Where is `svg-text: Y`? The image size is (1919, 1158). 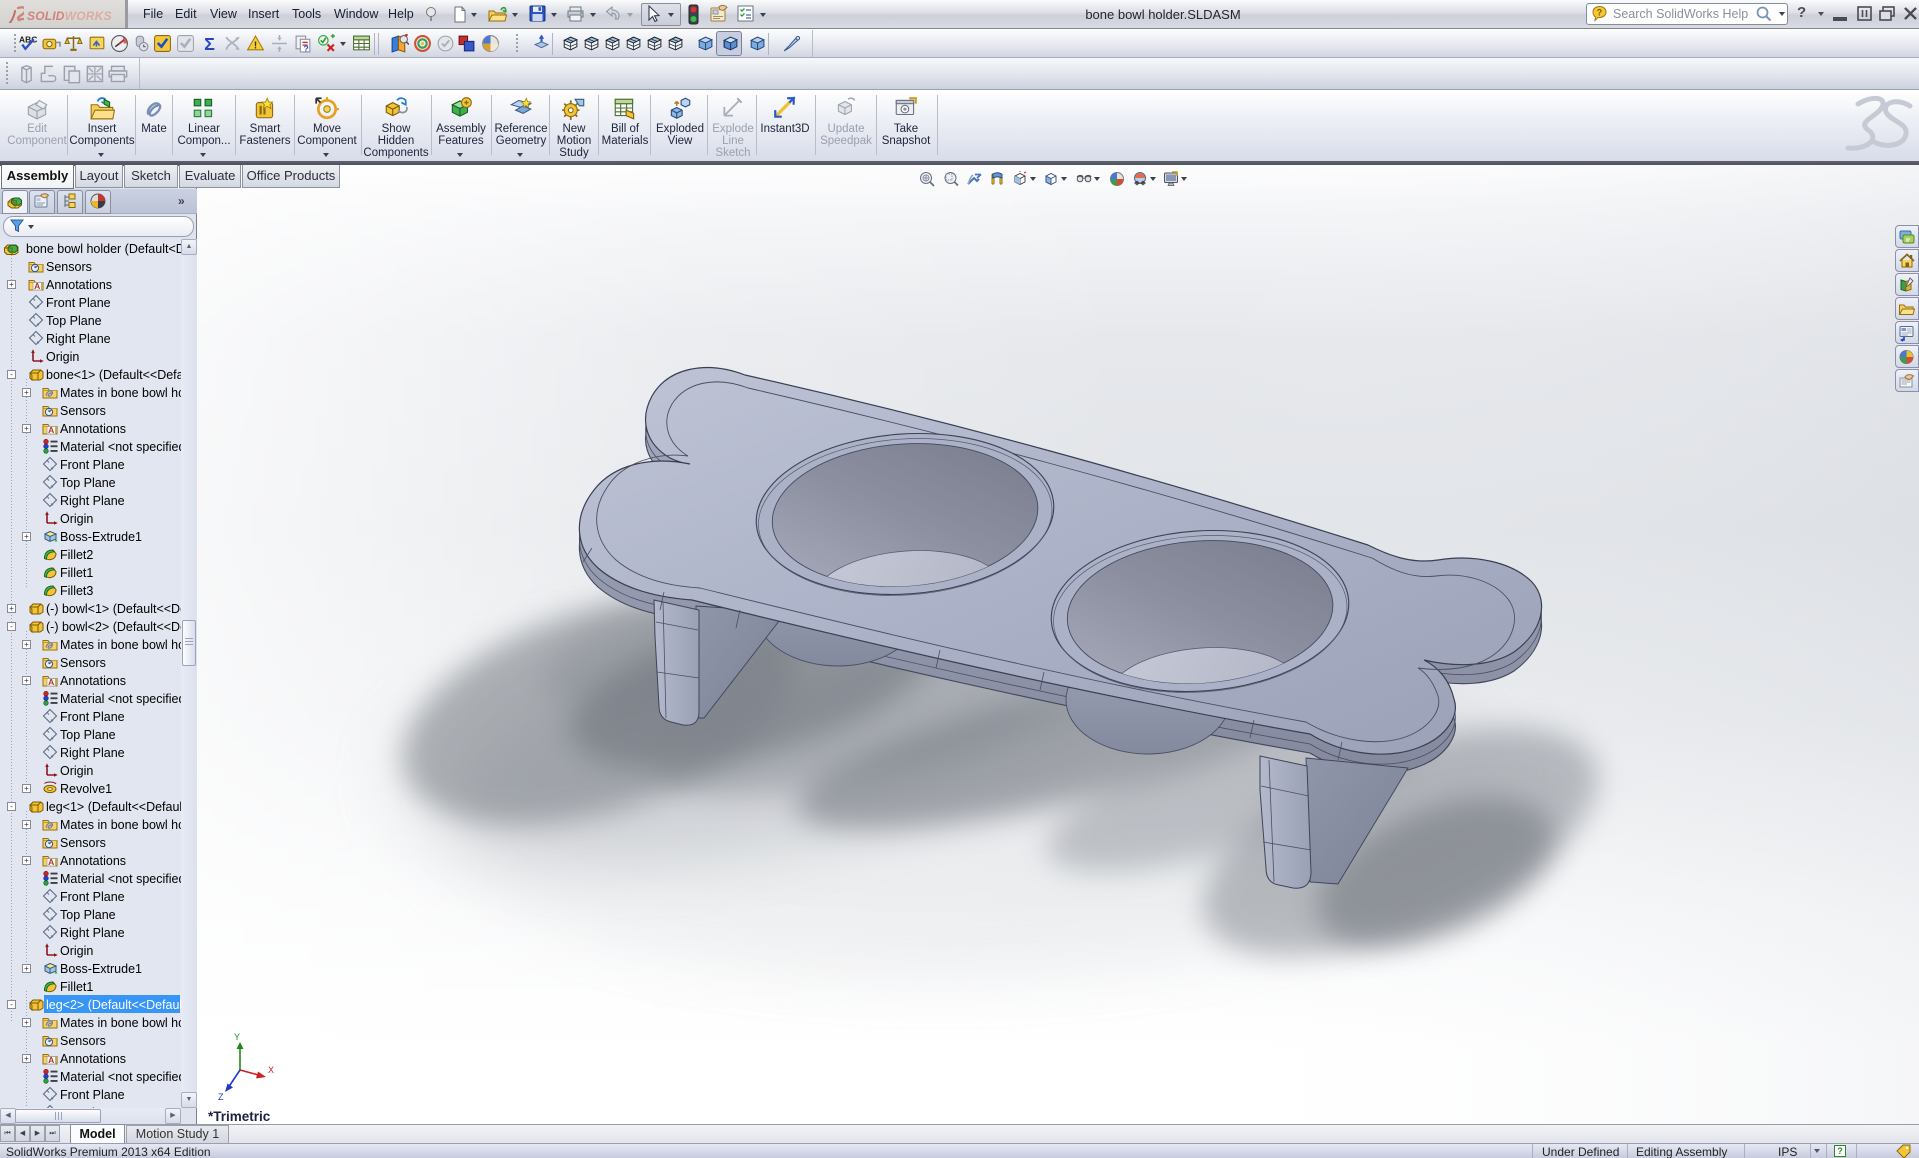 svg-text: Y is located at coordinates (237, 1037).